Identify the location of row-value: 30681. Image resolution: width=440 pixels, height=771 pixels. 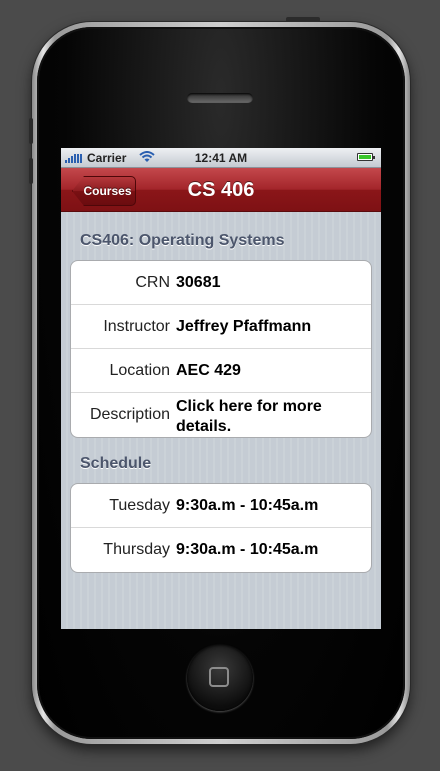
(198, 282).